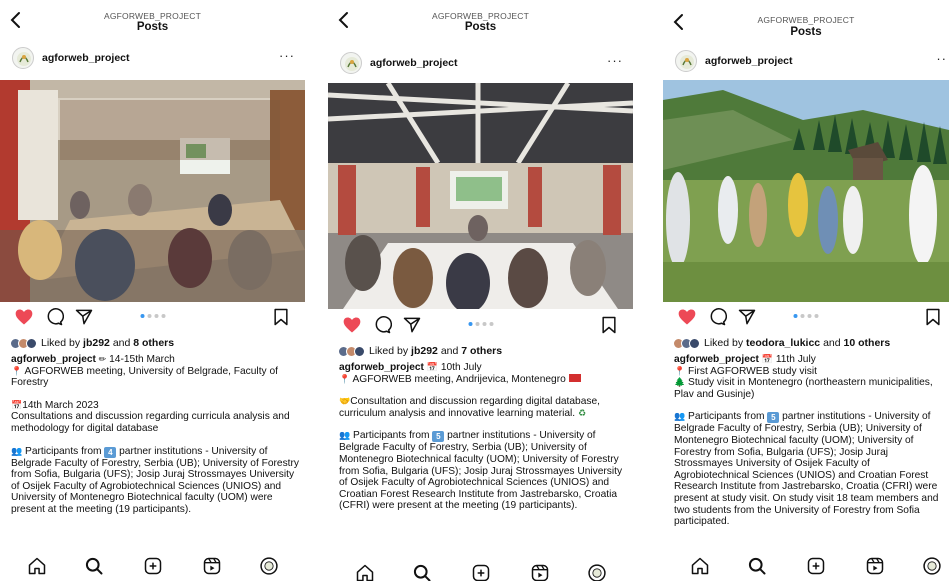 Image resolution: width=949 pixels, height=581 pixels. What do you see at coordinates (941, 58) in the screenshot?
I see `more-icon: ··` at bounding box center [941, 58].